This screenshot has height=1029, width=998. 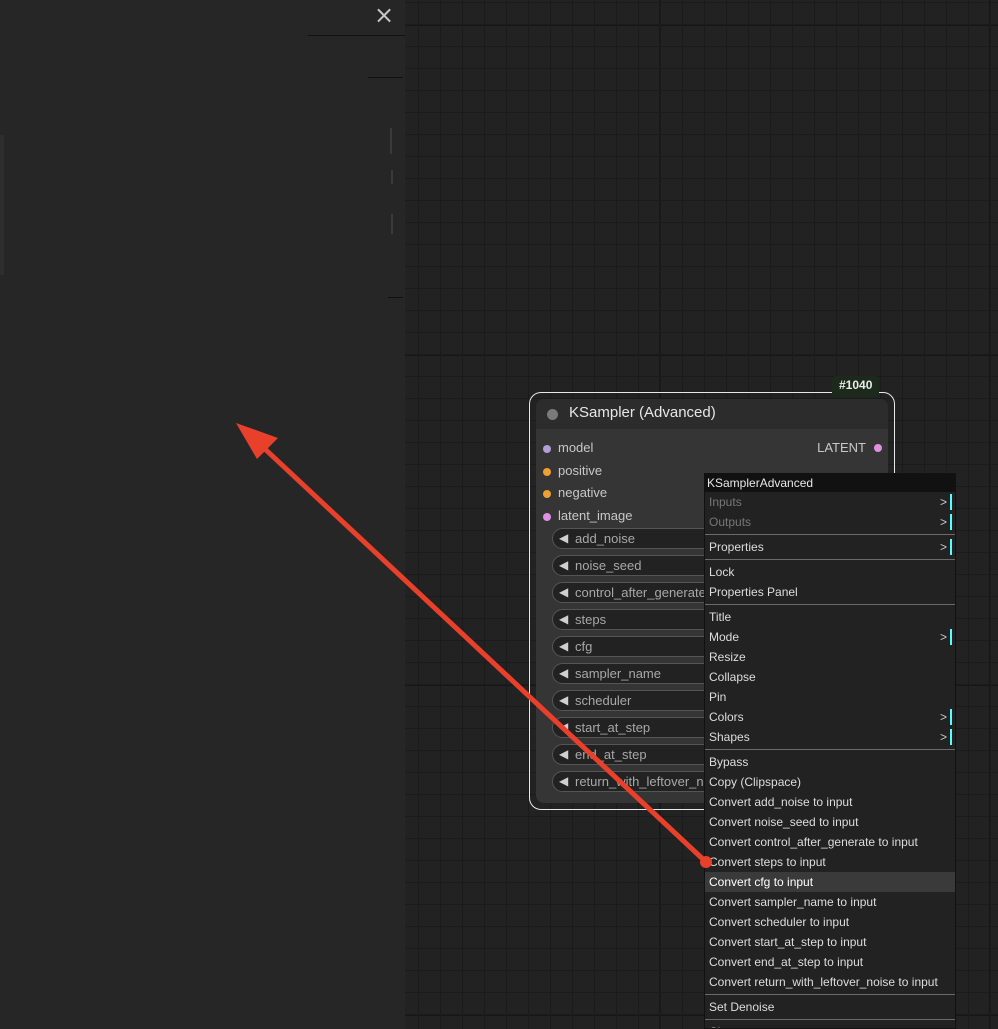 I want to click on menu-item-convert-scheduler-to-input: Convert scheduler to input, so click(x=830, y=922).